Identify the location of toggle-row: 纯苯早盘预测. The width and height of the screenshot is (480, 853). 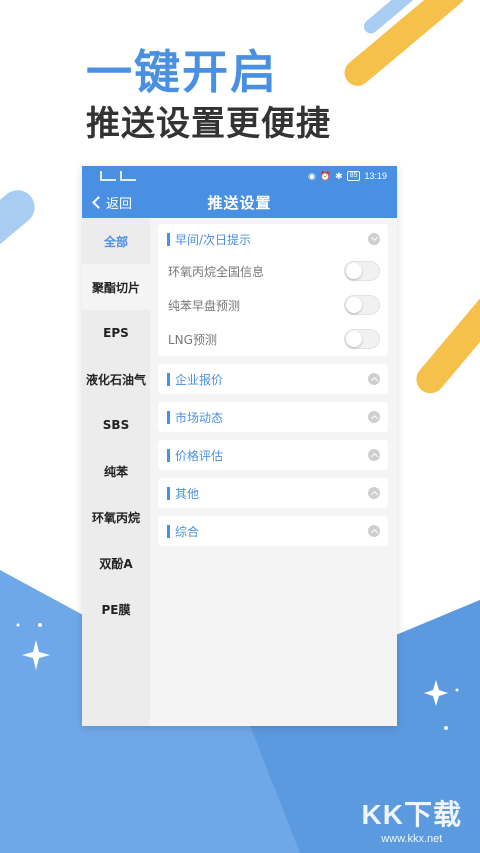
(273, 305).